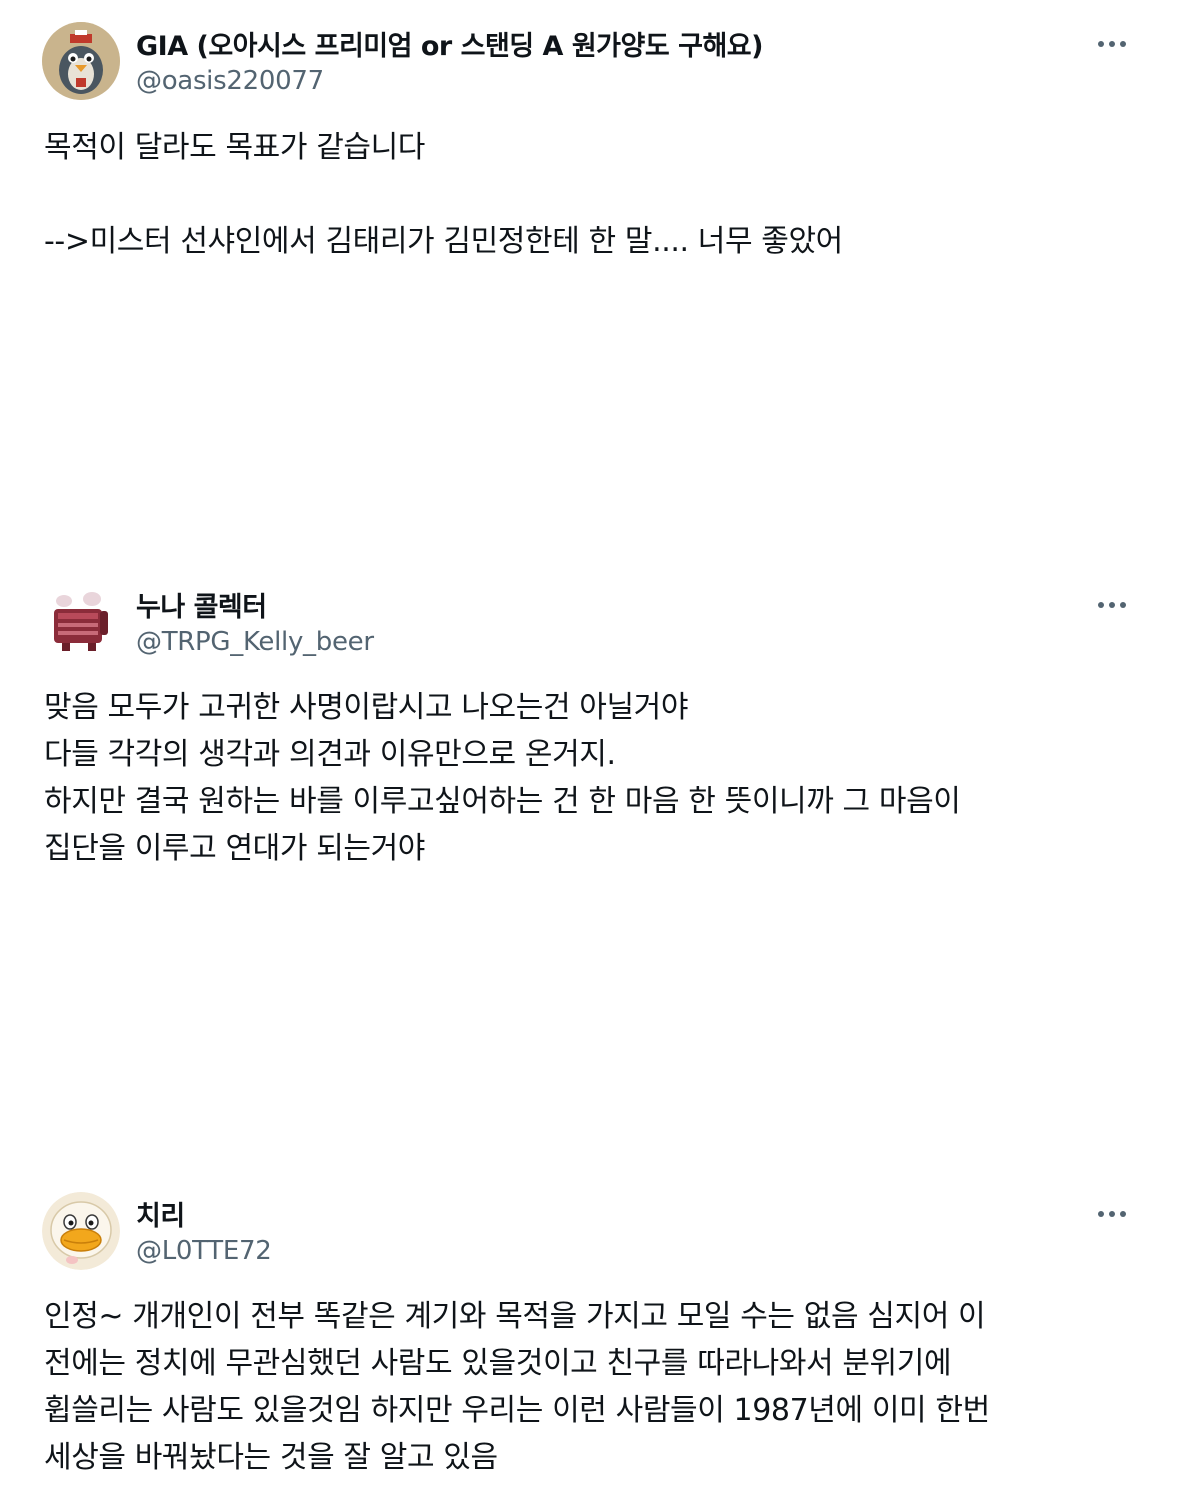  Describe the element at coordinates (204, 1251) in the screenshot. I see `user-handle: @L0TTE72` at that location.